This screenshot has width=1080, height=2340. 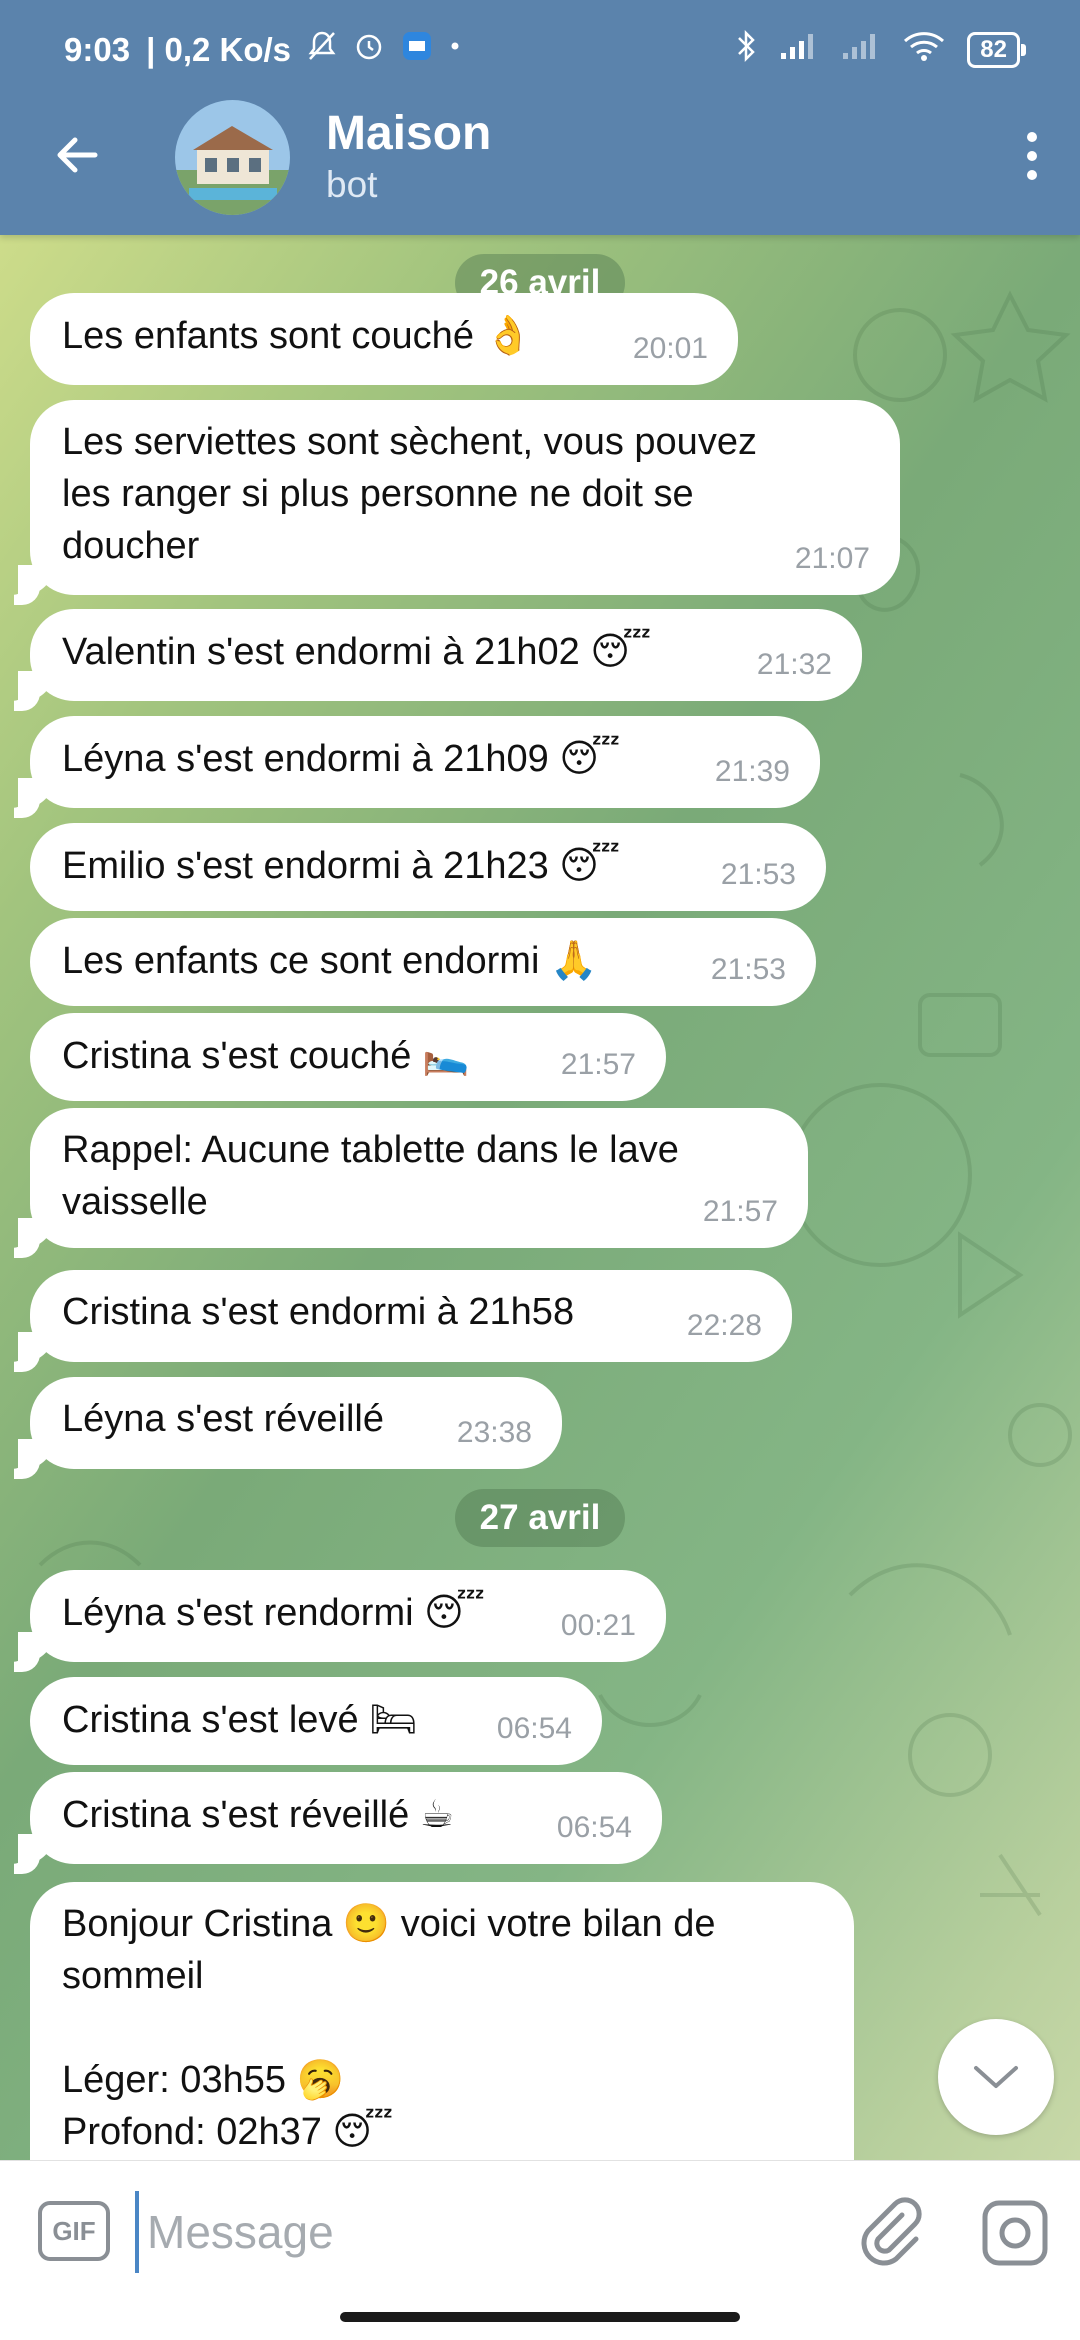 What do you see at coordinates (236, 1815) in the screenshot?
I see `message-text: Cristina s'est réveillé` at bounding box center [236, 1815].